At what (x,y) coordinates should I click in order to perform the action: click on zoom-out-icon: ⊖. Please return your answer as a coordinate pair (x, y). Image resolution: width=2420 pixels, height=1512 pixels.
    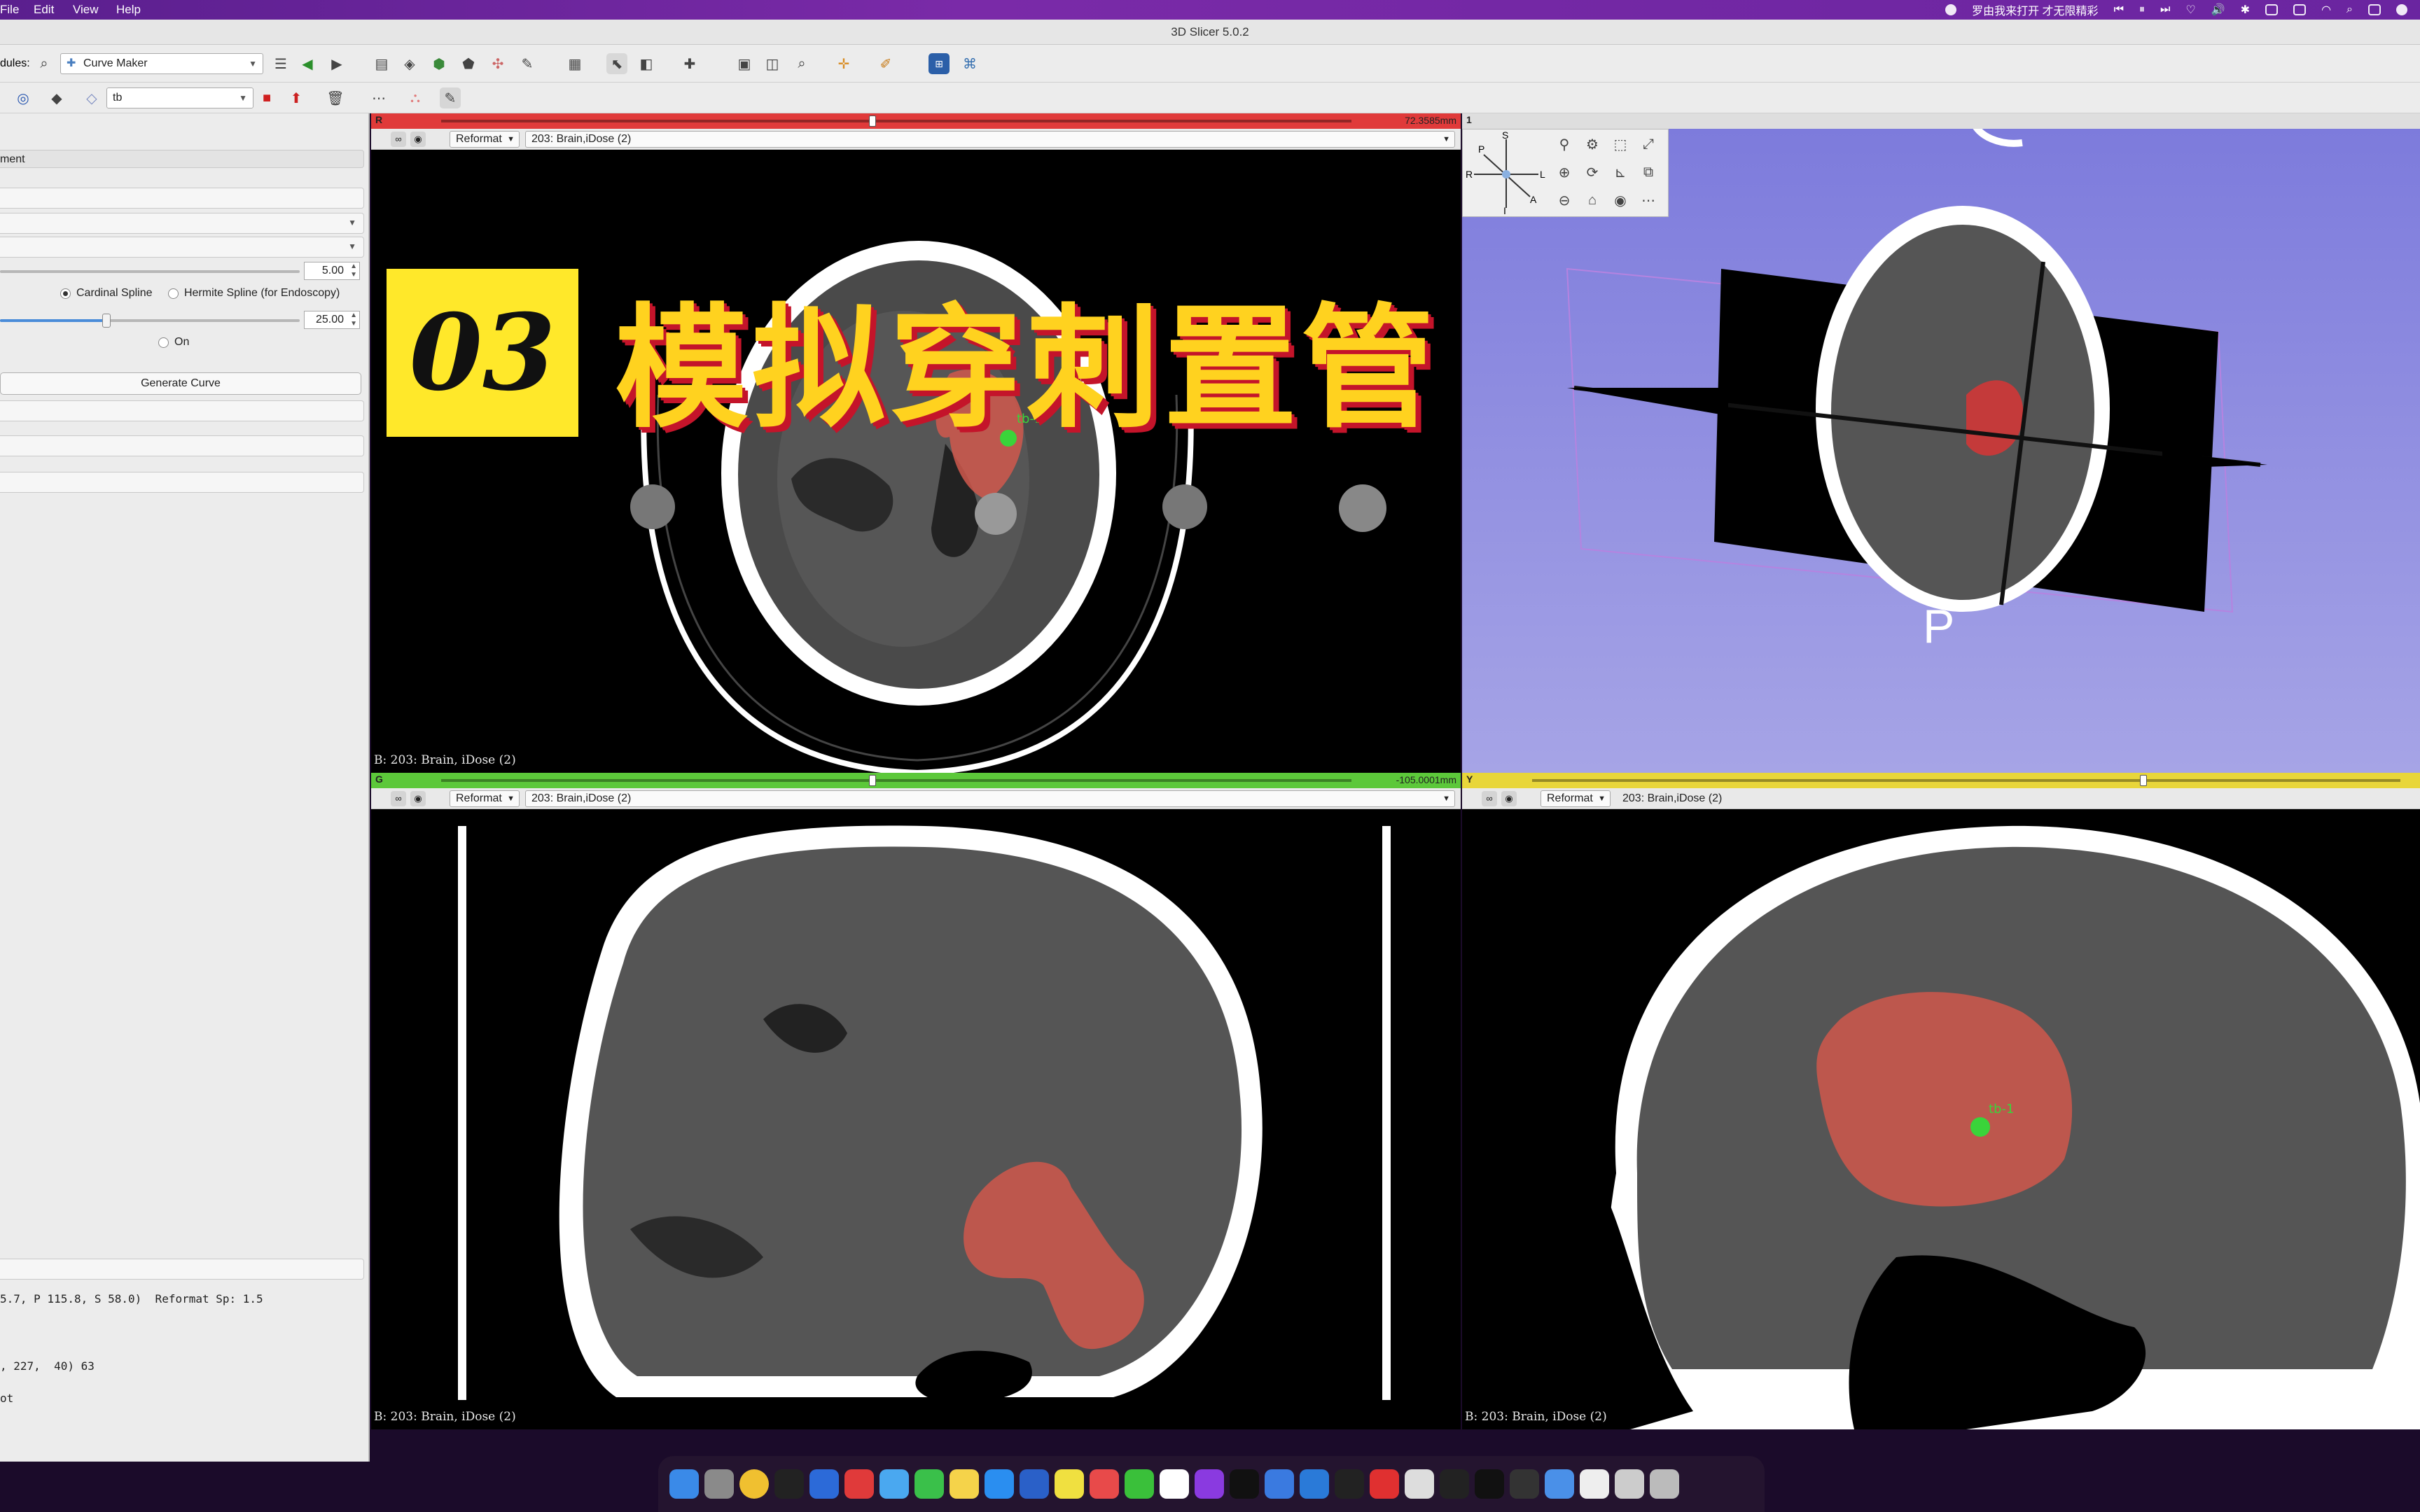
    Looking at the image, I should click on (1564, 200).